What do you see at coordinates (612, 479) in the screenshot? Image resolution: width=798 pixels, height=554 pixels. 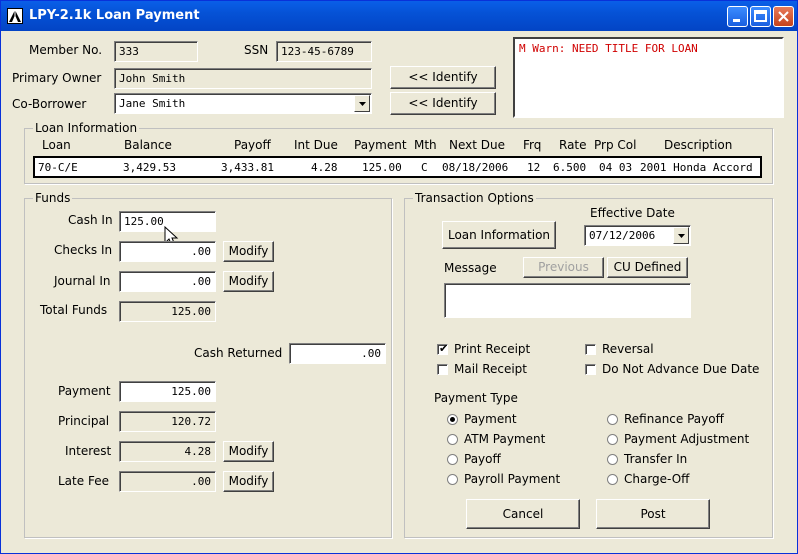 I see `radio-charge-off` at bounding box center [612, 479].